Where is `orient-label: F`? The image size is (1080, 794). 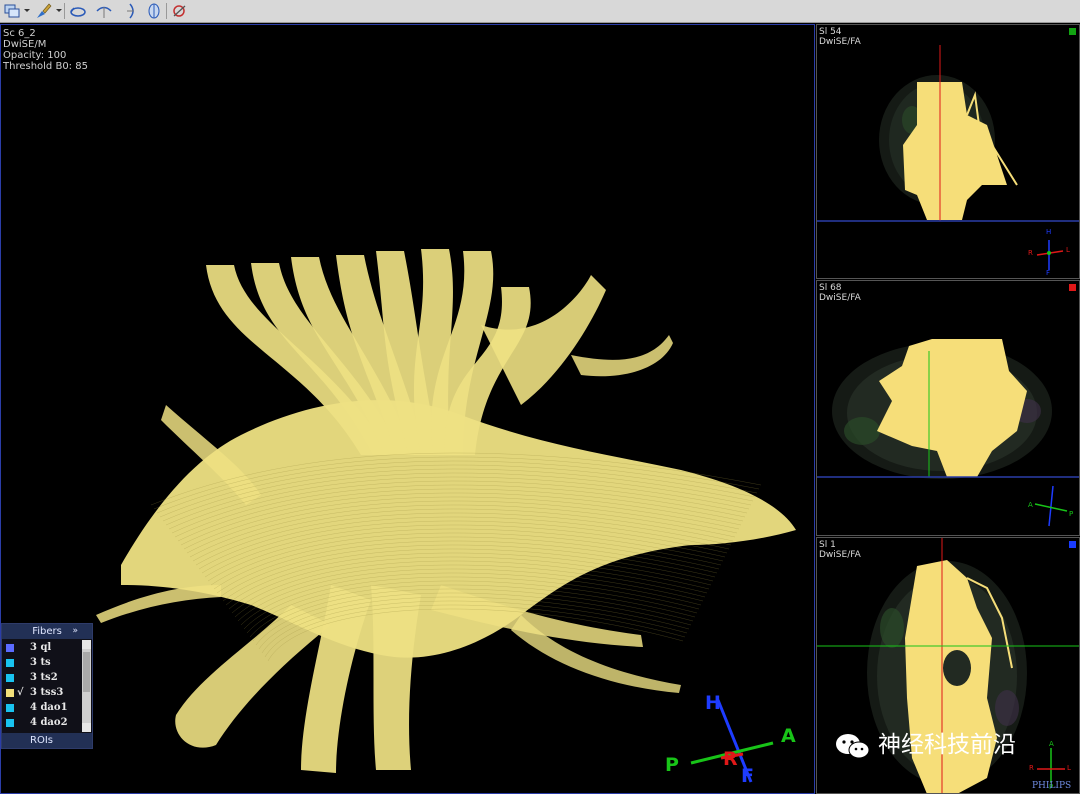 orient-label: F is located at coordinates (1048, 273).